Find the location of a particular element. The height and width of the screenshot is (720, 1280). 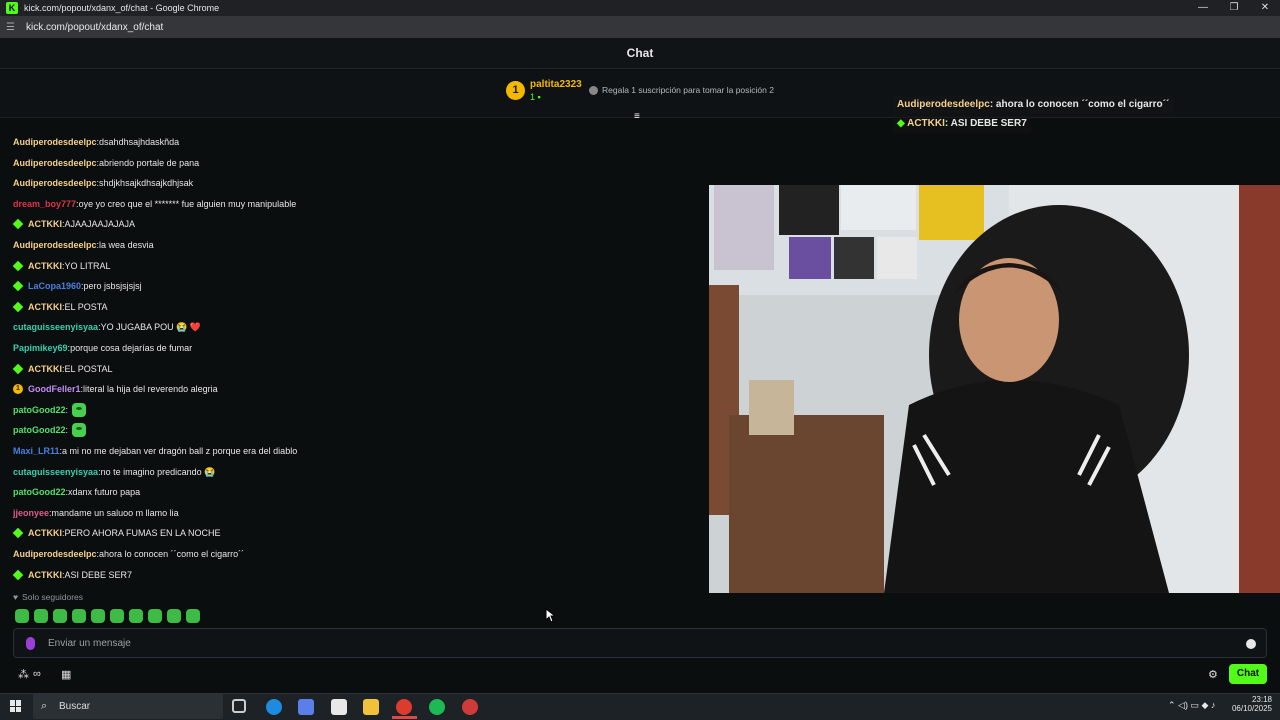

chat-username: Maxi_LR11 is located at coordinates (36, 451).